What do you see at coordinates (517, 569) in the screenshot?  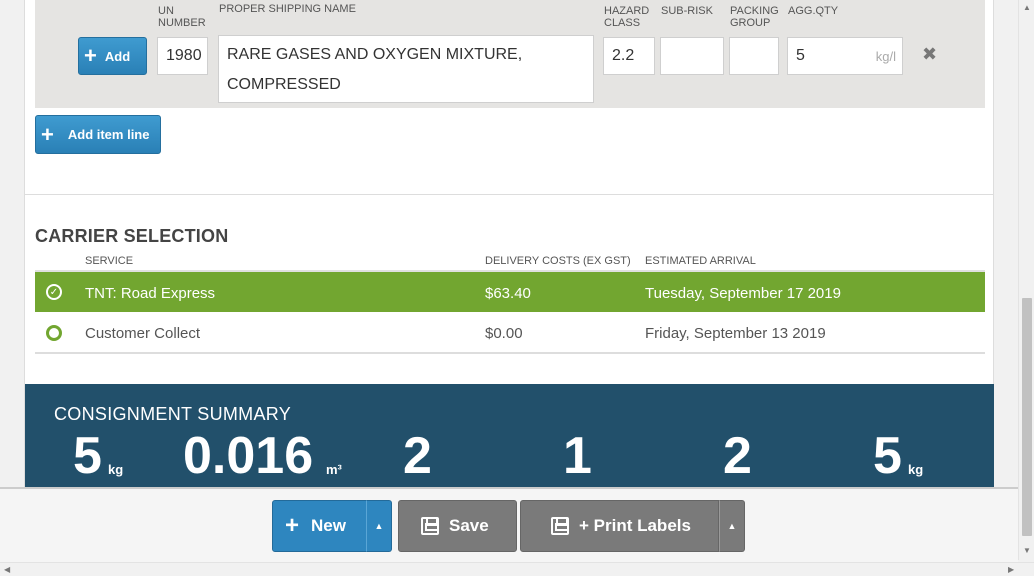 I see `horizontal-scrollbar: ◀ ▶` at bounding box center [517, 569].